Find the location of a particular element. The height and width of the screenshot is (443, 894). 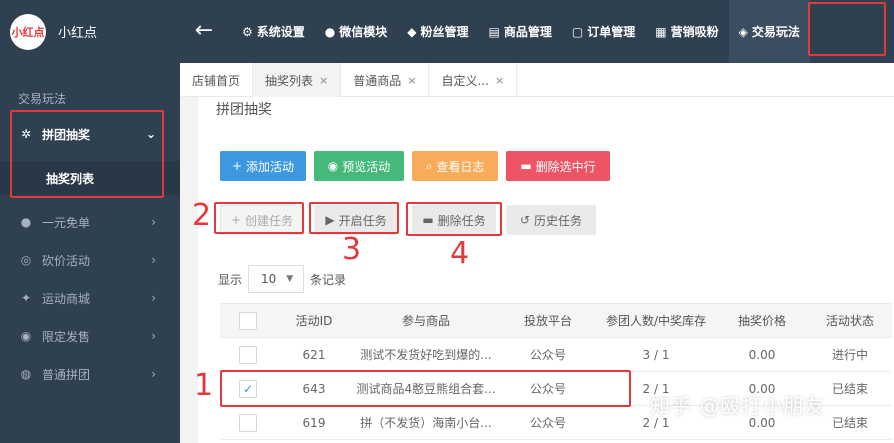

gear-icon: ⚙ is located at coordinates (247, 31).